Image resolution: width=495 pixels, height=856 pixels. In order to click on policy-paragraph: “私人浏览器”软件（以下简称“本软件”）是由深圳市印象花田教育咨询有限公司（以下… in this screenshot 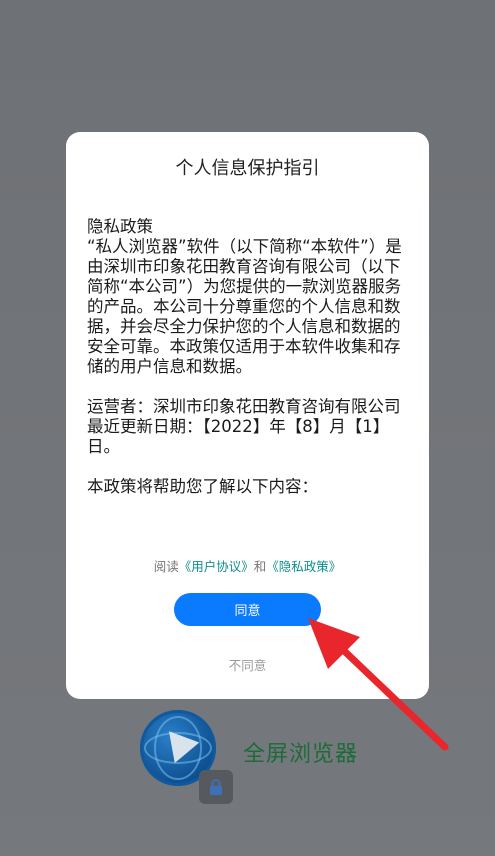, I will do `click(244, 306)`.